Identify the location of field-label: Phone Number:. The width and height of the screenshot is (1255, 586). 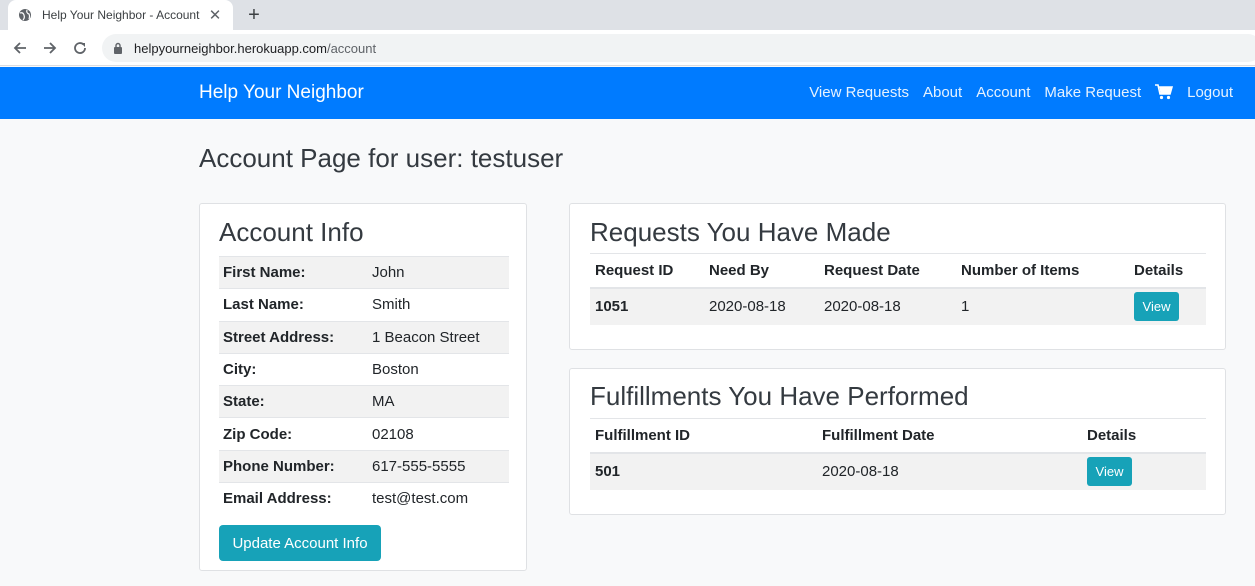
(279, 466).